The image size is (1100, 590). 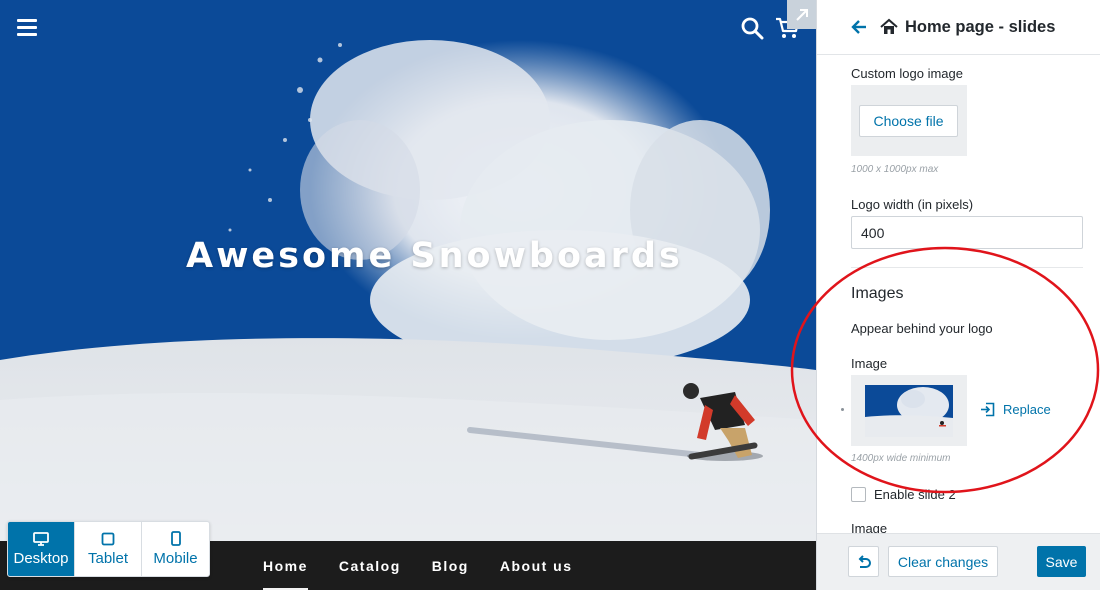 I want to click on logo-upload-area: Choose file, so click(x=909, y=120).